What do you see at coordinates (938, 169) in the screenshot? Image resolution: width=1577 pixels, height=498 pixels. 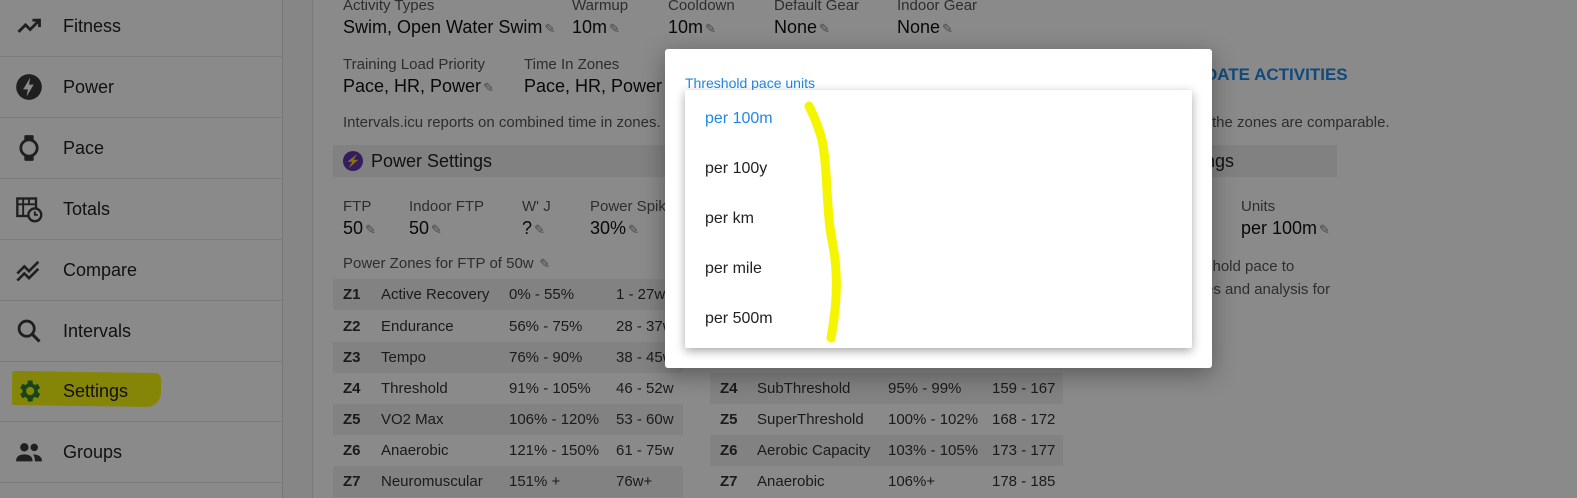 I see `menu-item-per-100y: per 100y` at bounding box center [938, 169].